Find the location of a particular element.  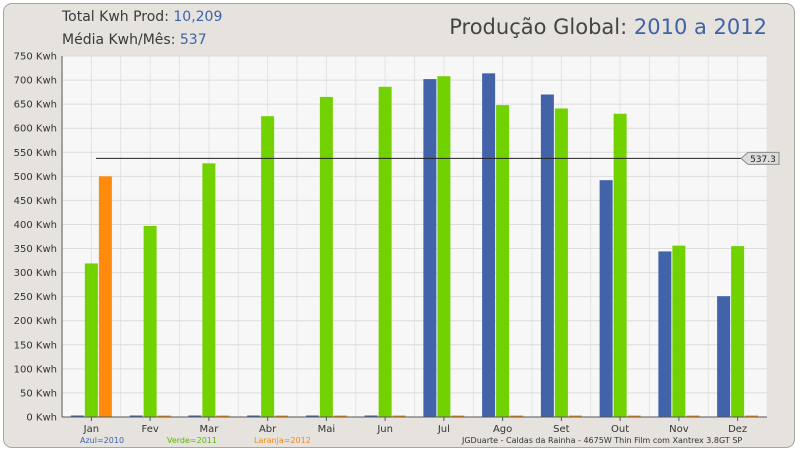

y-tick-label: 450 Kwh is located at coordinates (35, 201).